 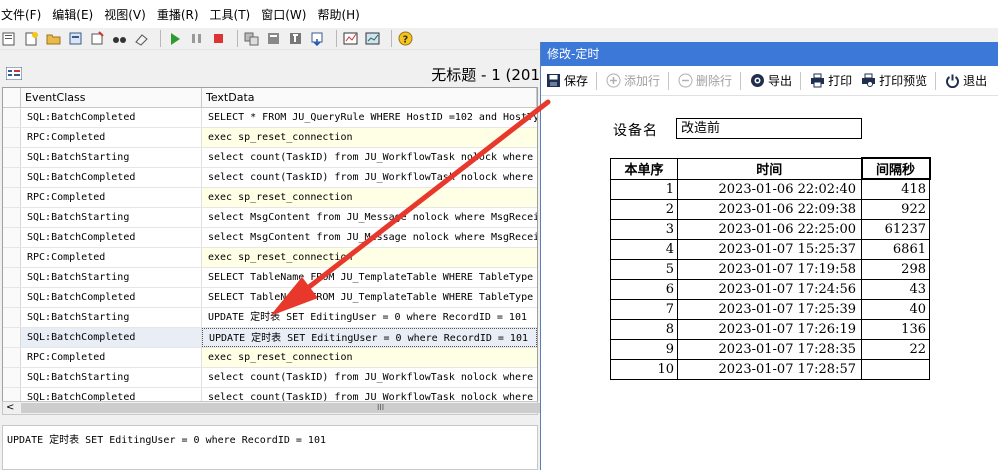 I want to click on table-row: 9 2023-01-07 17:28:35 22, so click(x=770, y=349).